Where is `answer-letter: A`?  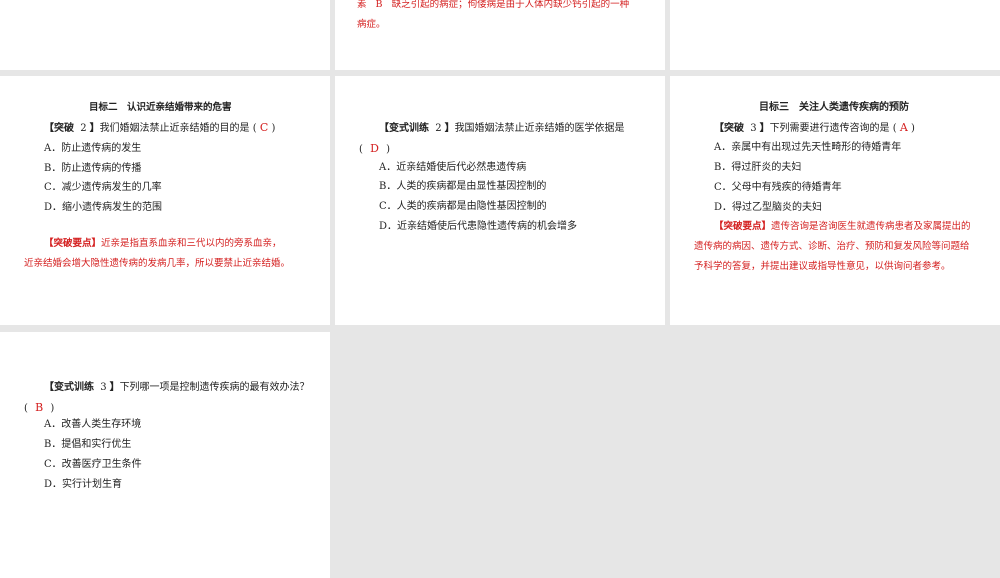
answer-letter: A is located at coordinates (903, 127).